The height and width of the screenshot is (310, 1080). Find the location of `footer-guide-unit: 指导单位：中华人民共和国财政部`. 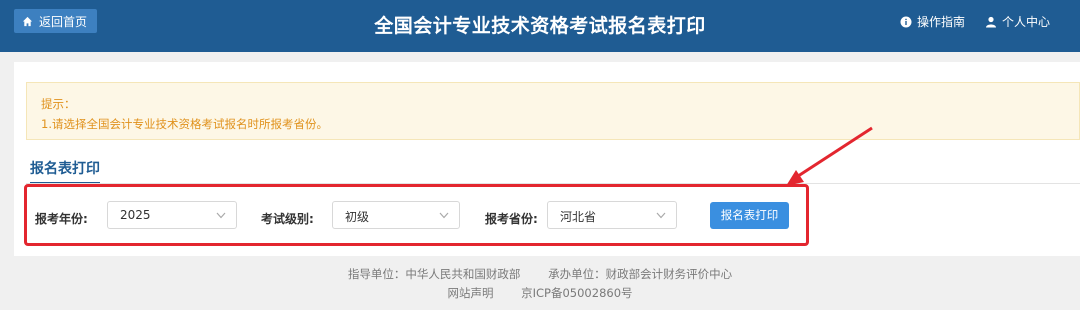

footer-guide-unit: 指导单位：中华人民共和国财政部 is located at coordinates (434, 274).